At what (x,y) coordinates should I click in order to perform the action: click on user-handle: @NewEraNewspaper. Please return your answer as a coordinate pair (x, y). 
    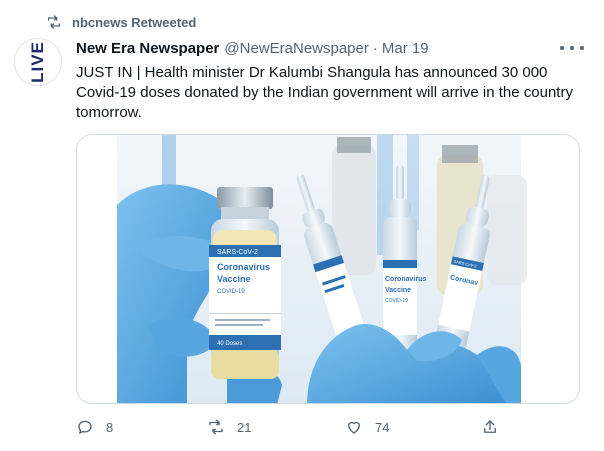
    Looking at the image, I should click on (296, 48).